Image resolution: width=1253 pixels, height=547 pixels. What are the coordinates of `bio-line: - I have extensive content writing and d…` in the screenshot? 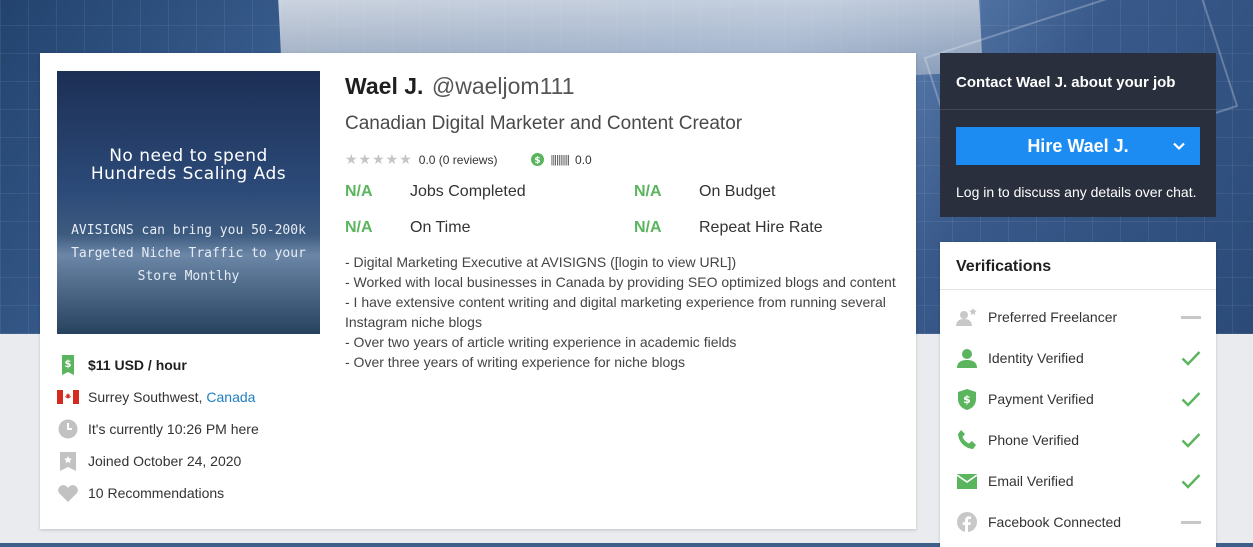 It's located at (615, 312).